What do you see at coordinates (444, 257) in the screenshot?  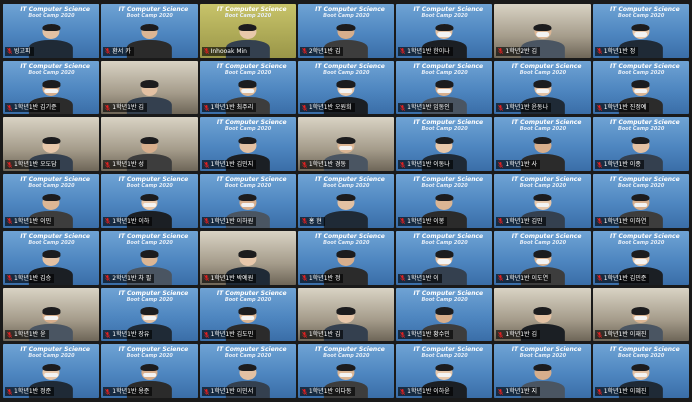 I see `participant-tile: IT Computer Science Boot Camp 2020 1학년1반 이` at bounding box center [444, 257].